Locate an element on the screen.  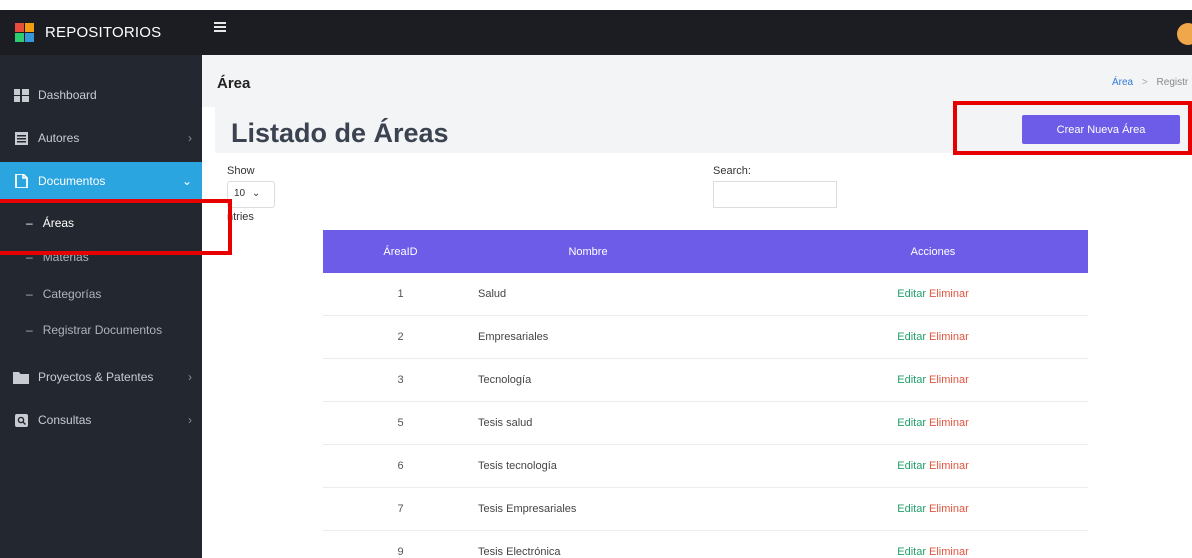
section-title: Área is located at coordinates (234, 83).